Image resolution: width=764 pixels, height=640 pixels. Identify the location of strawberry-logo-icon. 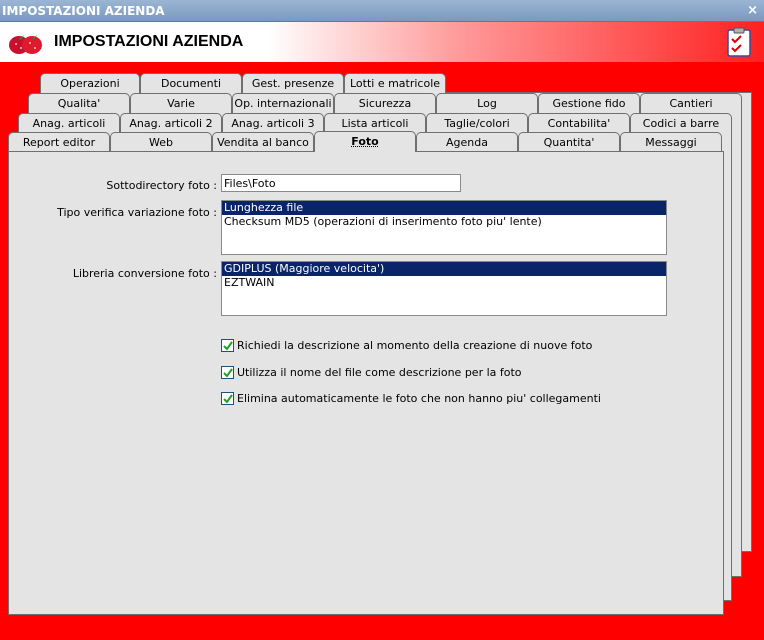
(25, 44).